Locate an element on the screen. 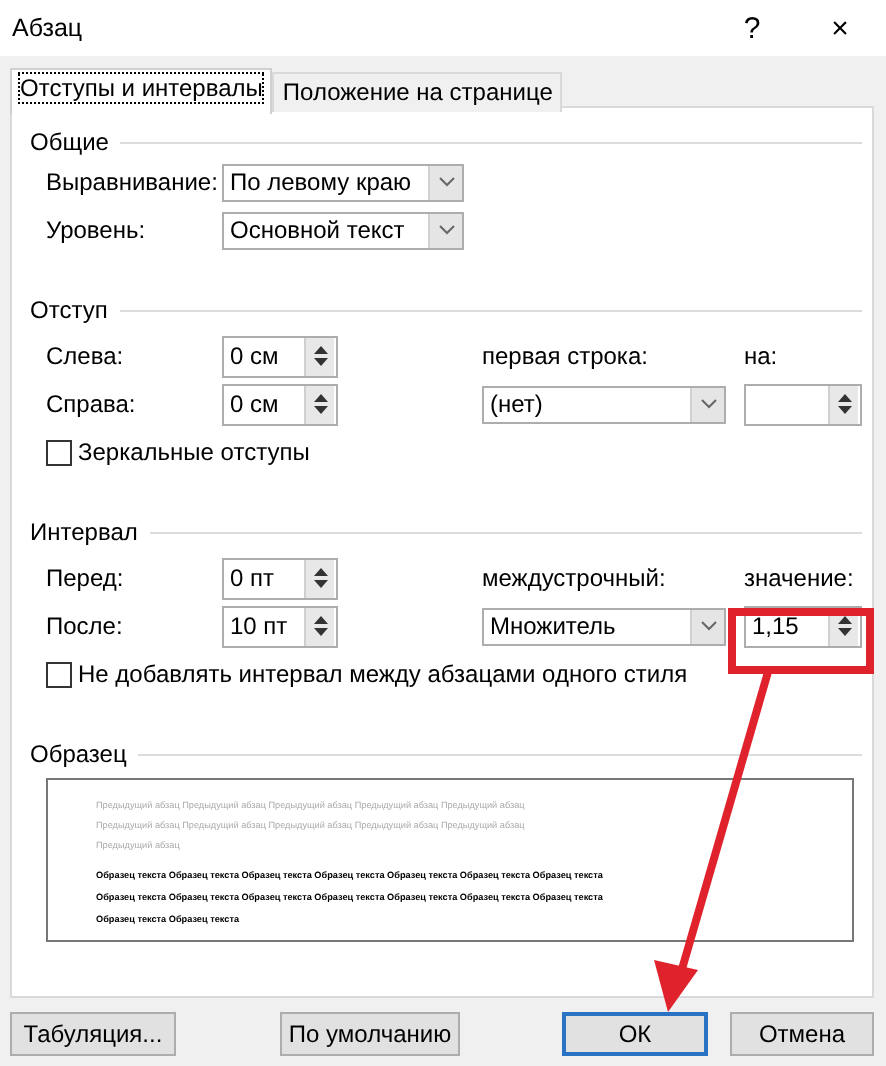  dialog-button: По умолчанию is located at coordinates (370, 1034).